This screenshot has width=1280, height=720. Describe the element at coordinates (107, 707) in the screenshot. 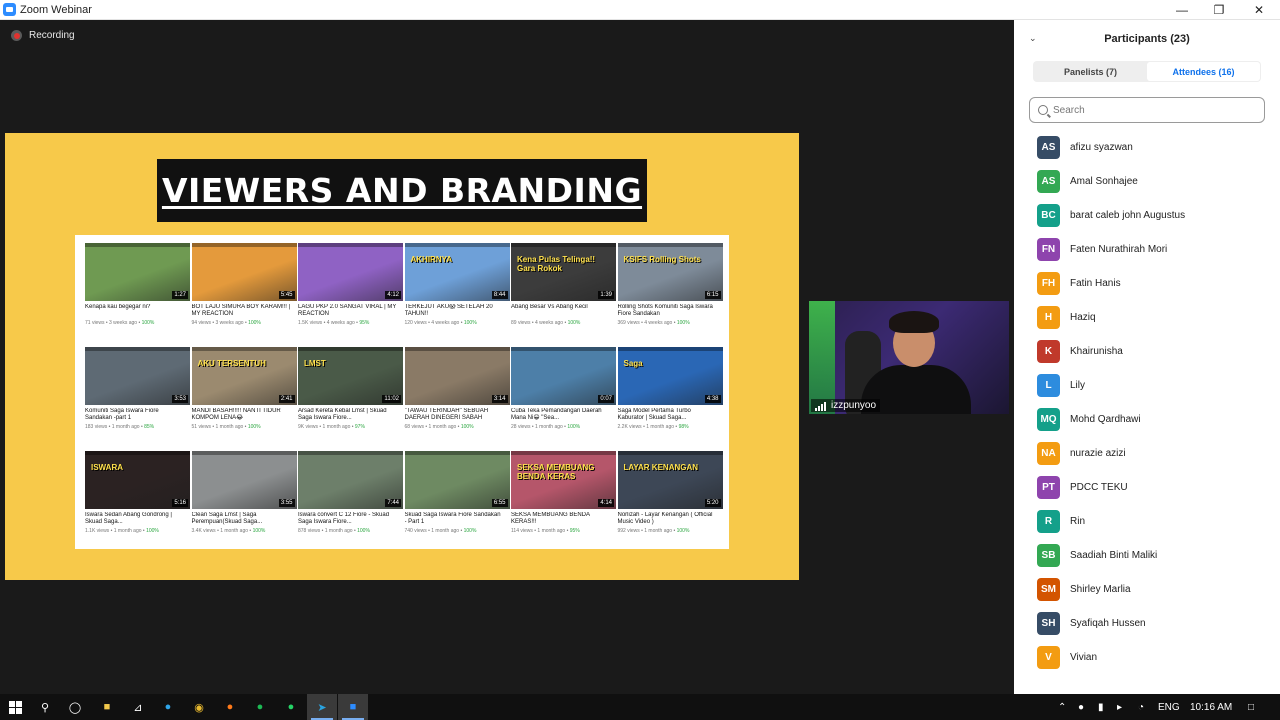

I see `file-explorer-icon: ■` at that location.